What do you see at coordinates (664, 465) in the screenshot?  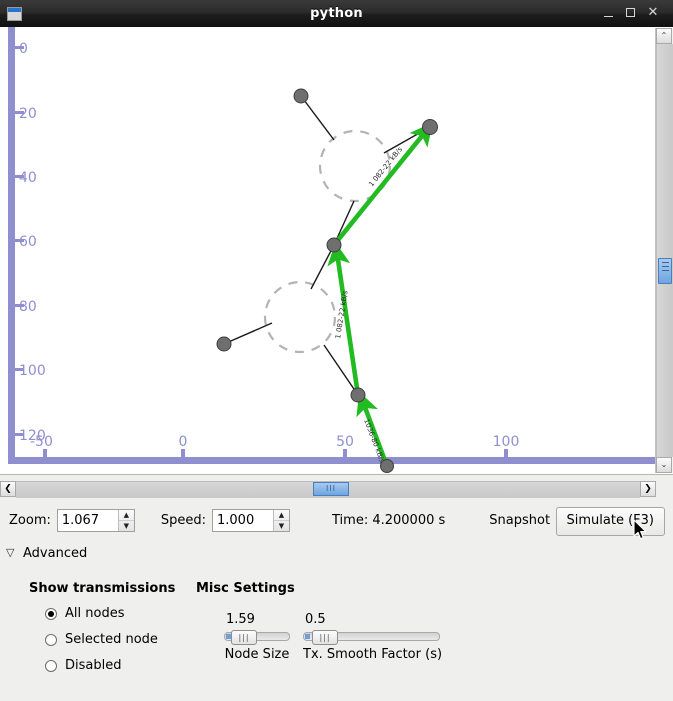 I see `scroll-down-icon: ⌄` at bounding box center [664, 465].